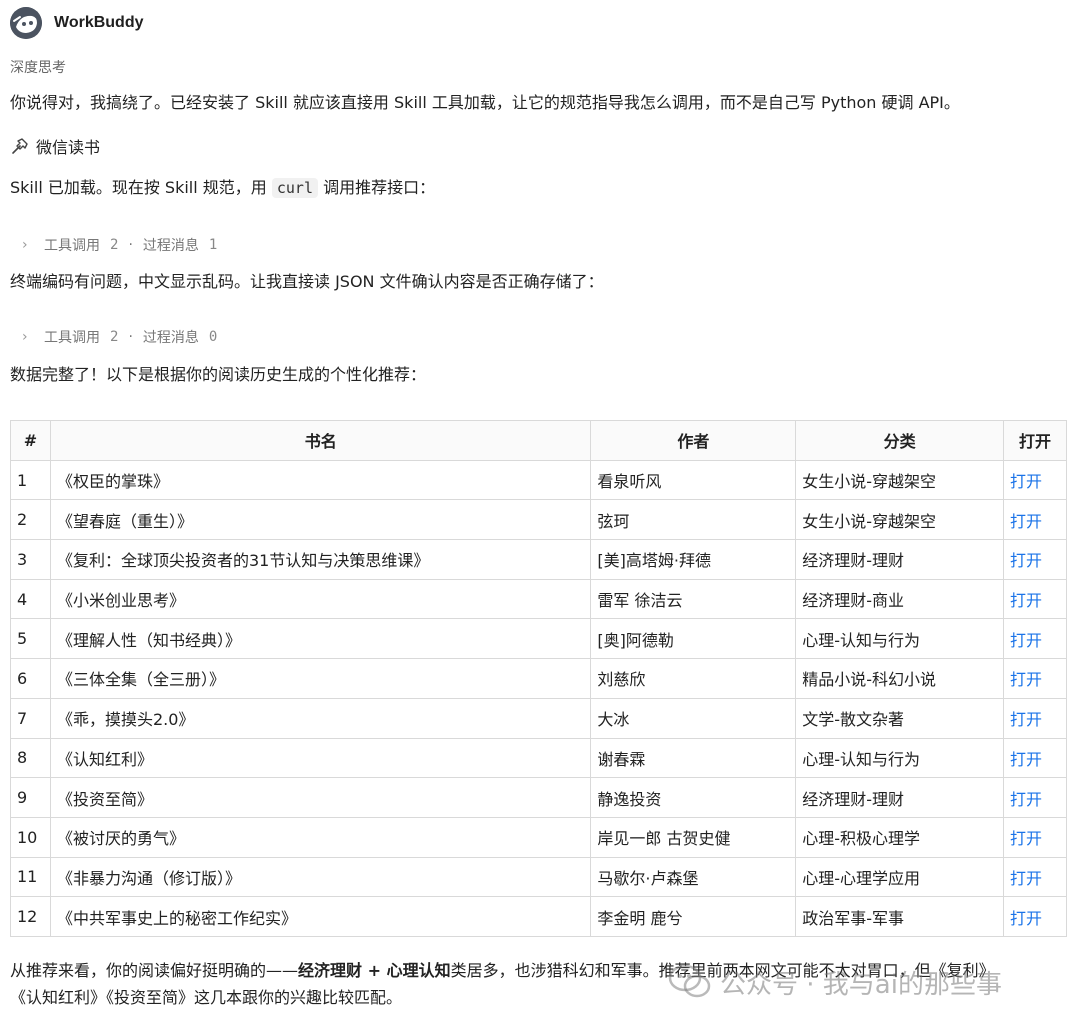 This screenshot has width=1080, height=1021. Describe the element at coordinates (30, 599) in the screenshot. I see `cell-index: 4` at that location.